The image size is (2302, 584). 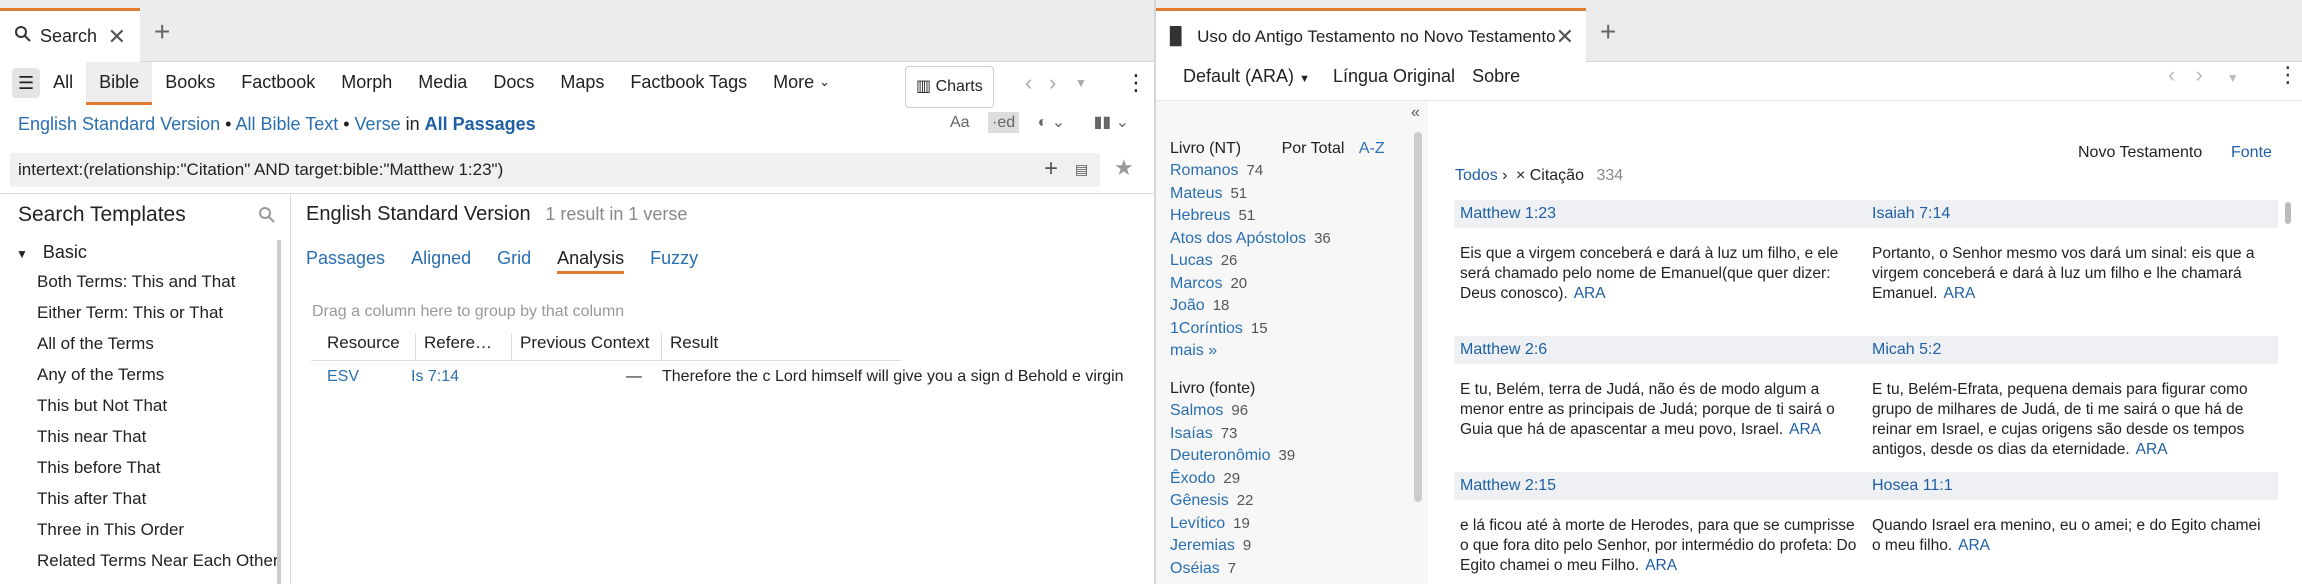 I want to click on column-header: Previous Context, so click(x=586, y=346).